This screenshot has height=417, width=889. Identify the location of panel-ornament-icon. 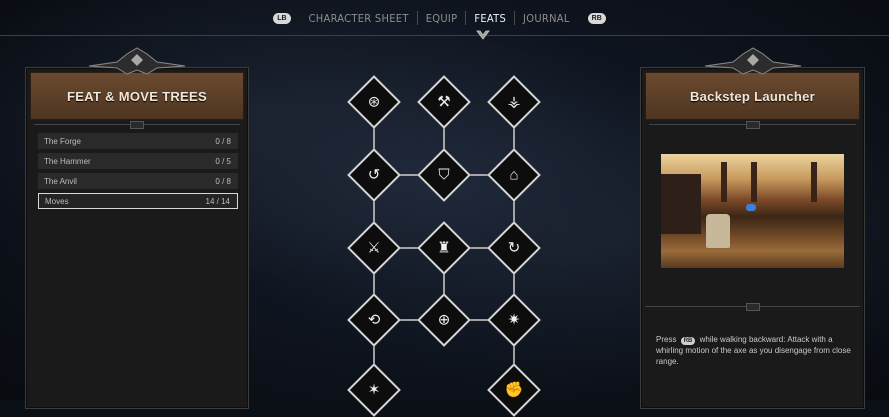
(752, 61).